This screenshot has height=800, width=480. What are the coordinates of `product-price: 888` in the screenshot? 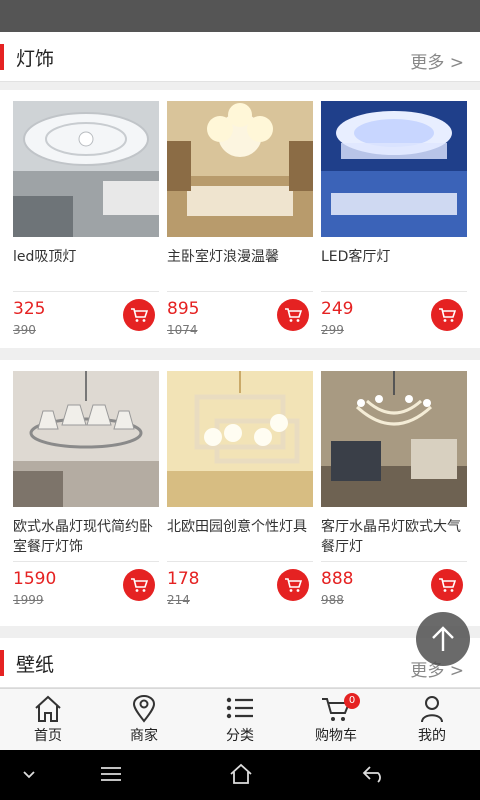 It's located at (337, 579).